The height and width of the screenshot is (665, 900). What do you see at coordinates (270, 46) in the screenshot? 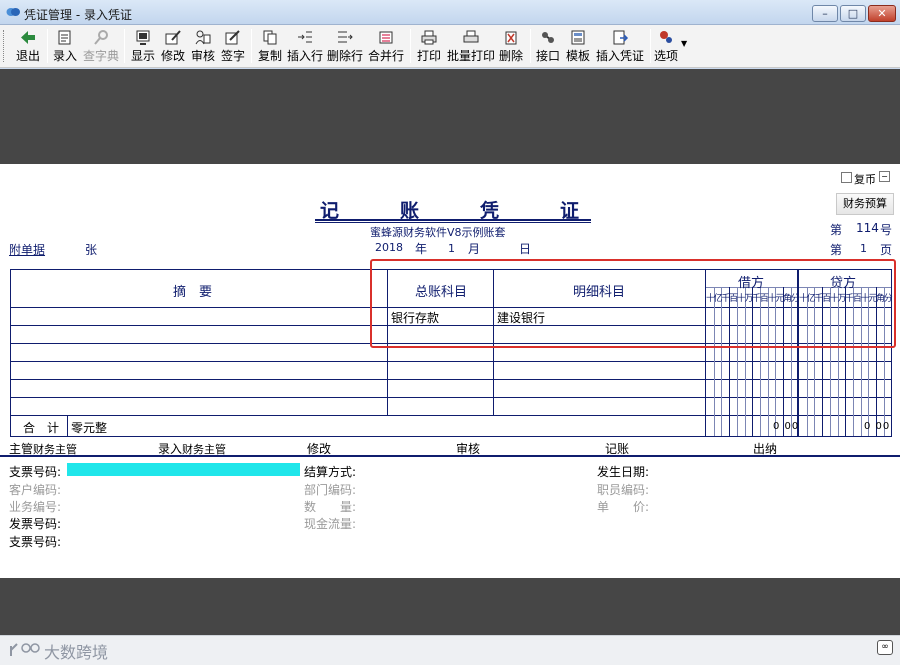
I see `toolbar-copy-button: 复制` at bounding box center [270, 46].